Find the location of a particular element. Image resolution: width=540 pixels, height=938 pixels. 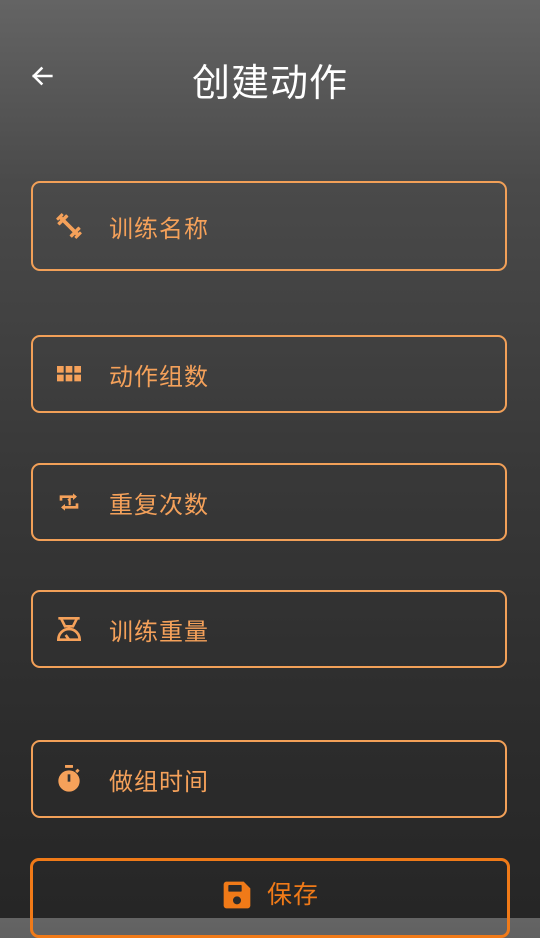

grid-icon is located at coordinates (69, 374).